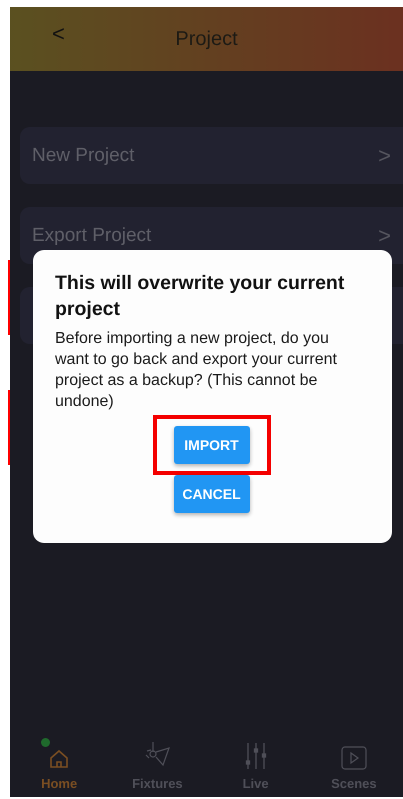 The height and width of the screenshot is (799, 403). Describe the element at coordinates (255, 756) in the screenshot. I see `sliders-icon` at that location.